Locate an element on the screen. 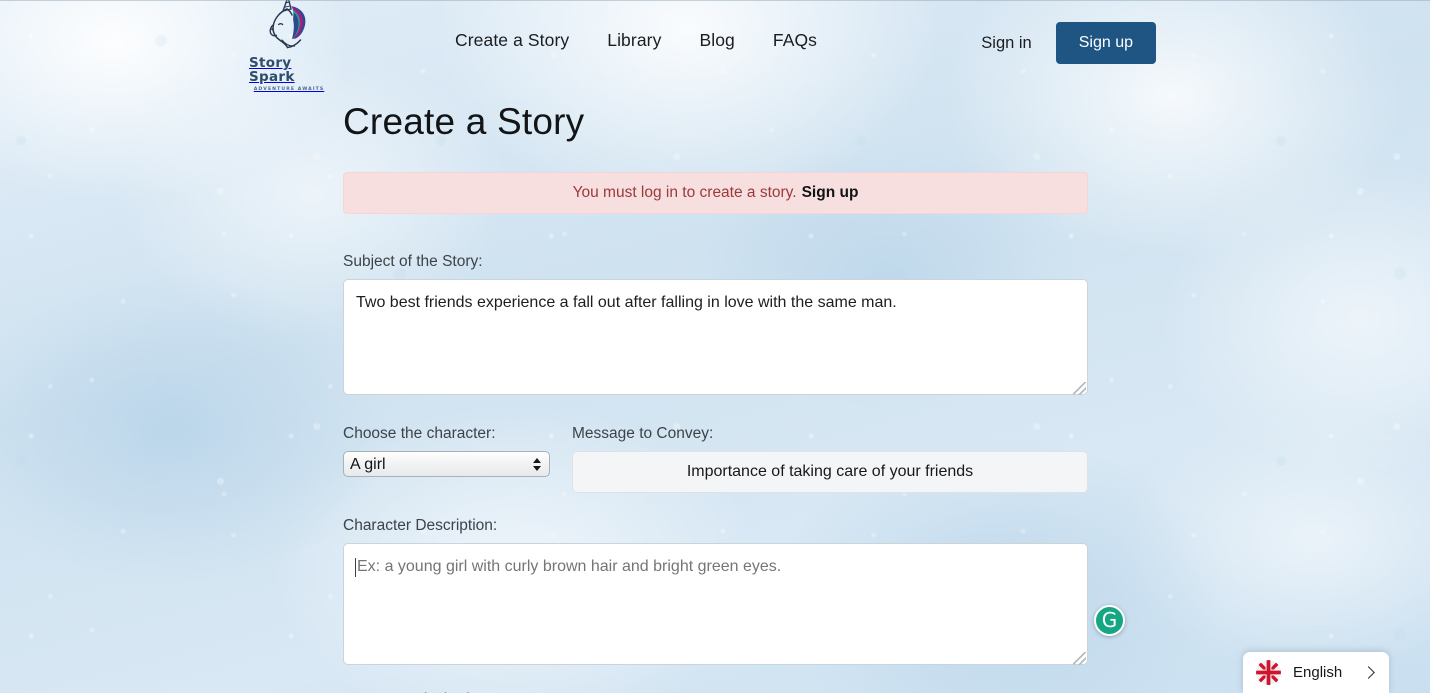 This screenshot has height=693, width=1430. sign-in-link: Sign in is located at coordinates (1006, 43).